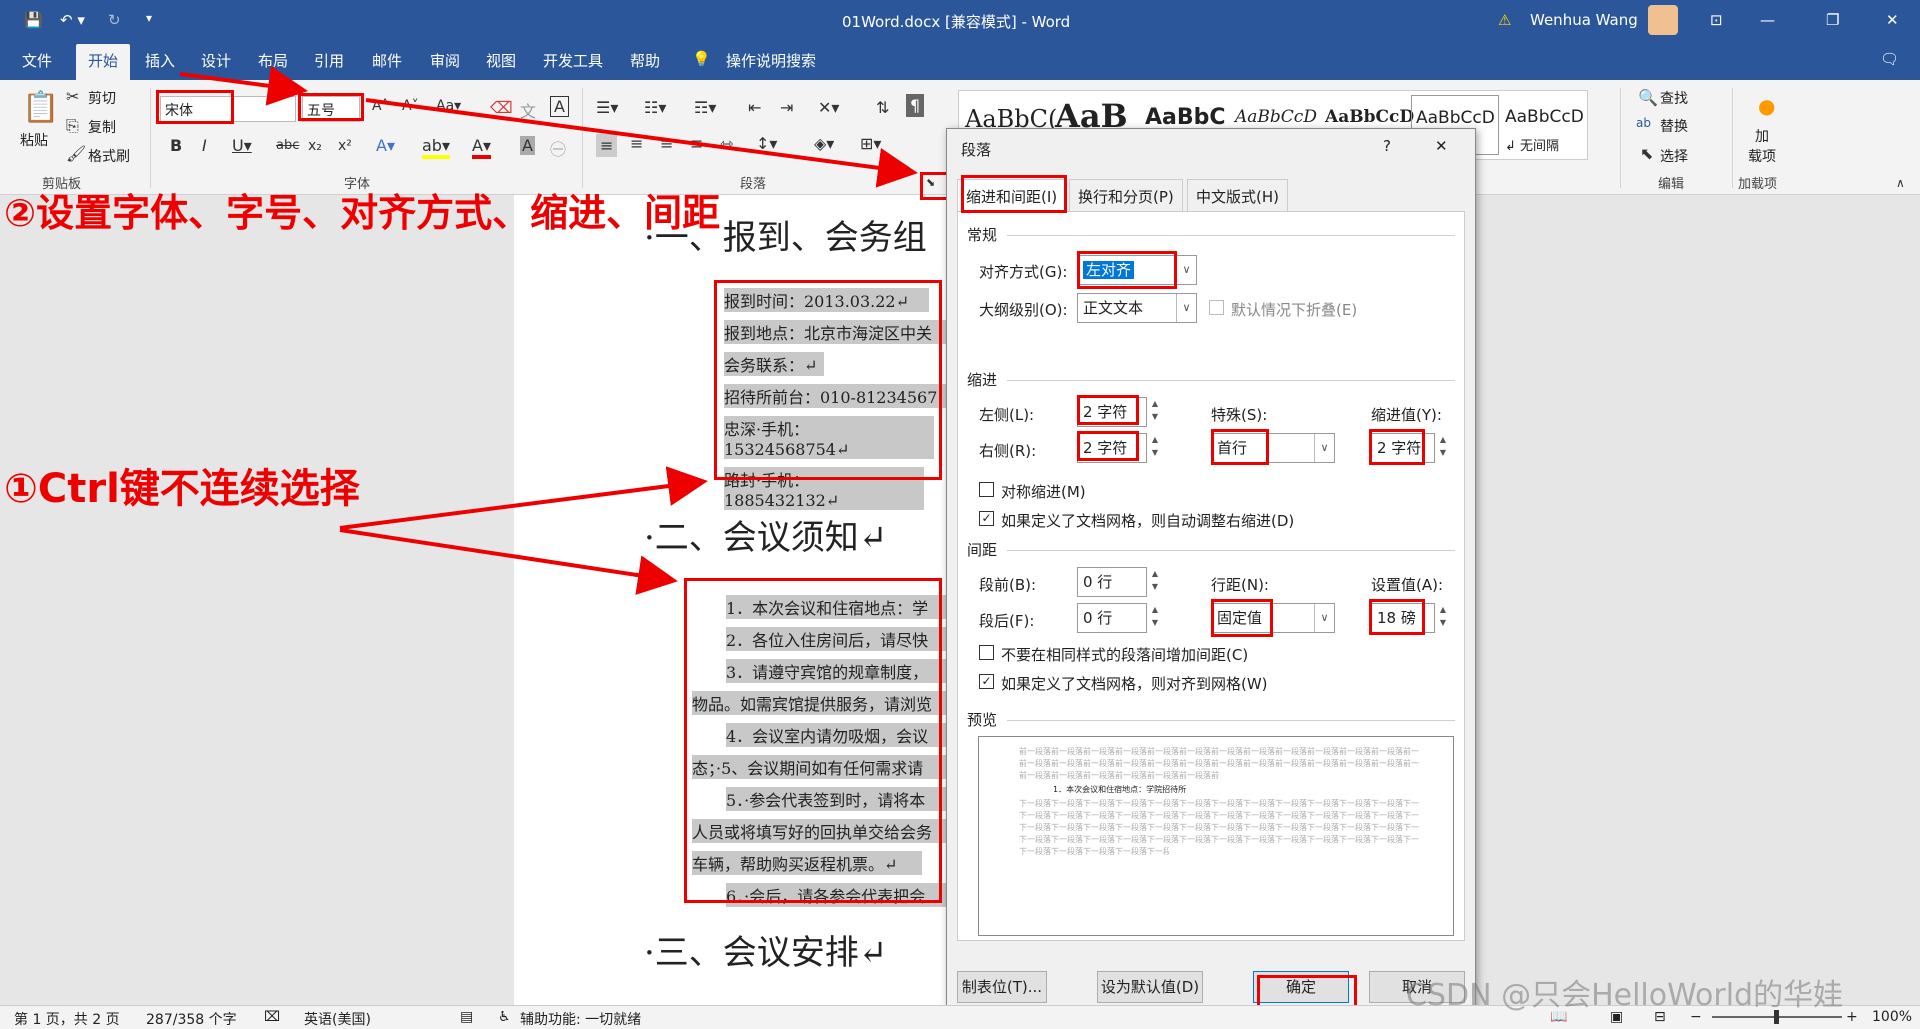  Describe the element at coordinates (1407, 585) in the screenshot. I see `at-label: 设置值(A):` at that location.